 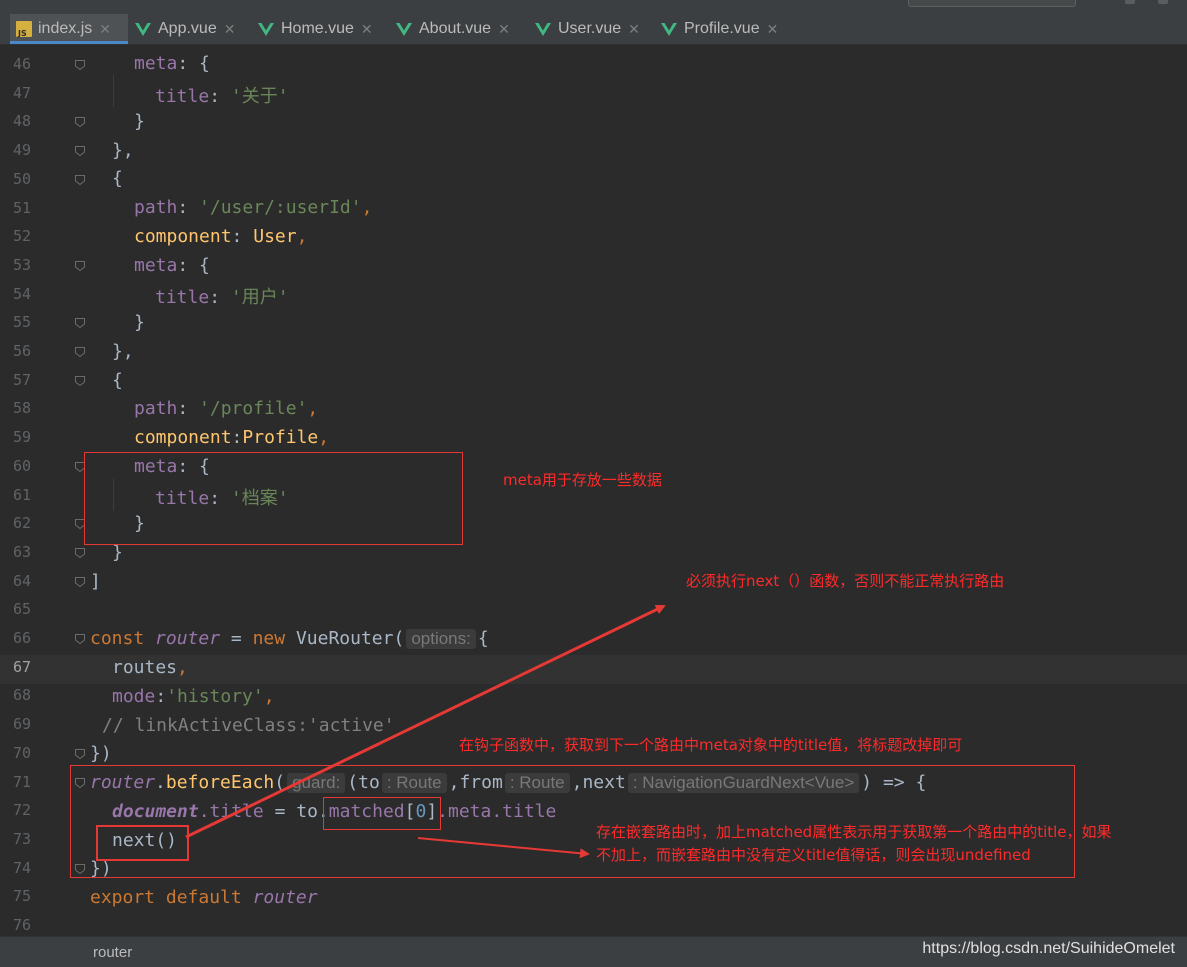 What do you see at coordinates (845, 581) in the screenshot?
I see `next-note: 必须执行next（）函数，否则不能正常执行路由` at bounding box center [845, 581].